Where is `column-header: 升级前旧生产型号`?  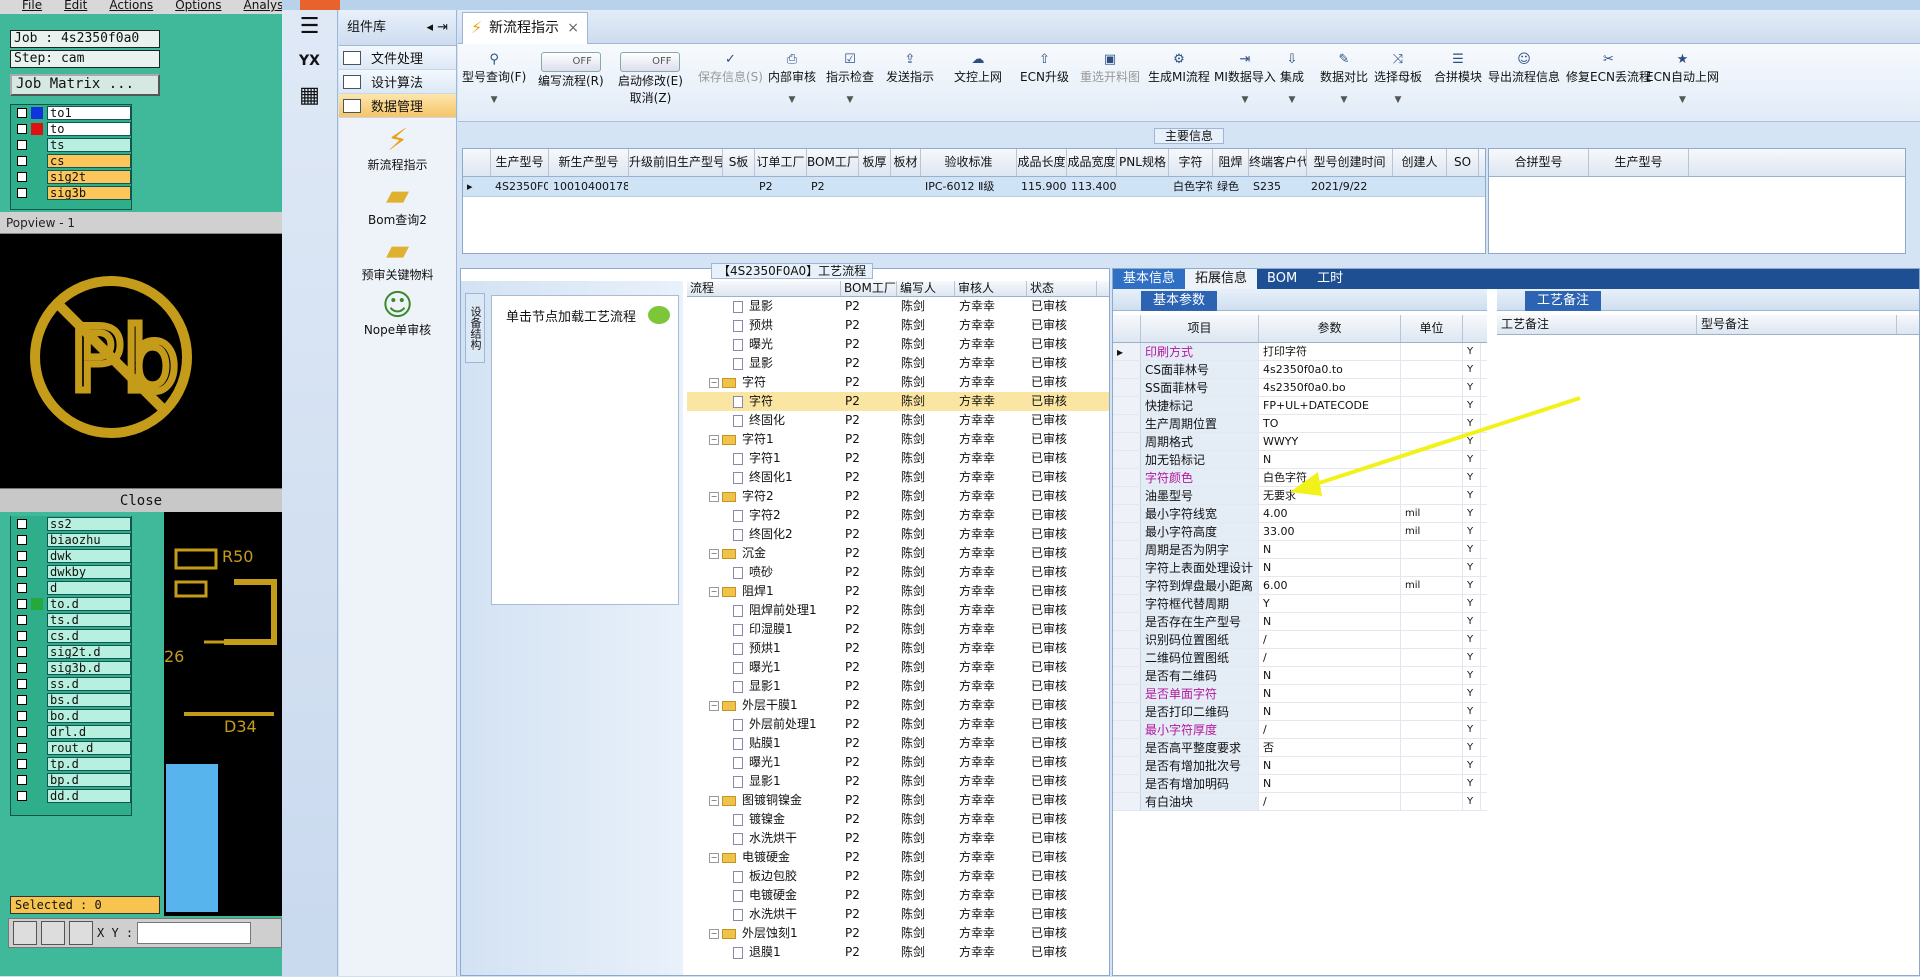
column-header: 升级前旧生产型号 is located at coordinates (676, 162).